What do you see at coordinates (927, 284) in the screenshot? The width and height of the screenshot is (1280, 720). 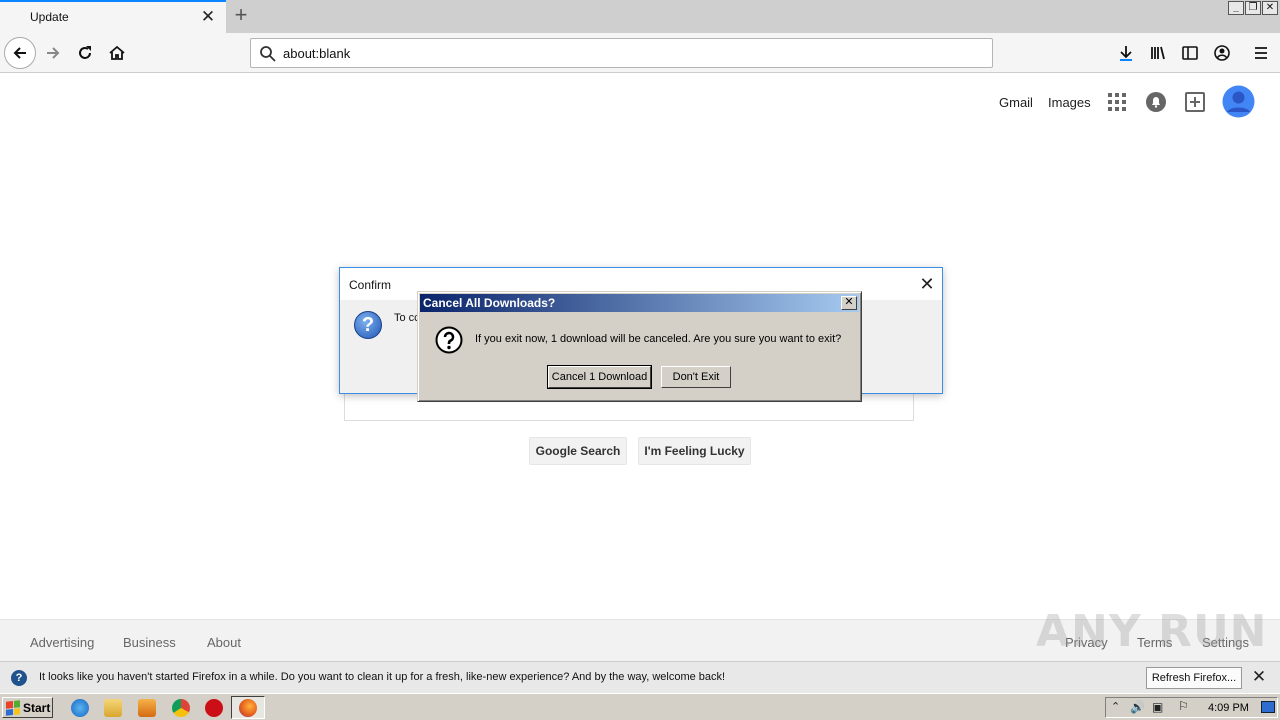 I see `confirm-close-icon: ✕` at bounding box center [927, 284].